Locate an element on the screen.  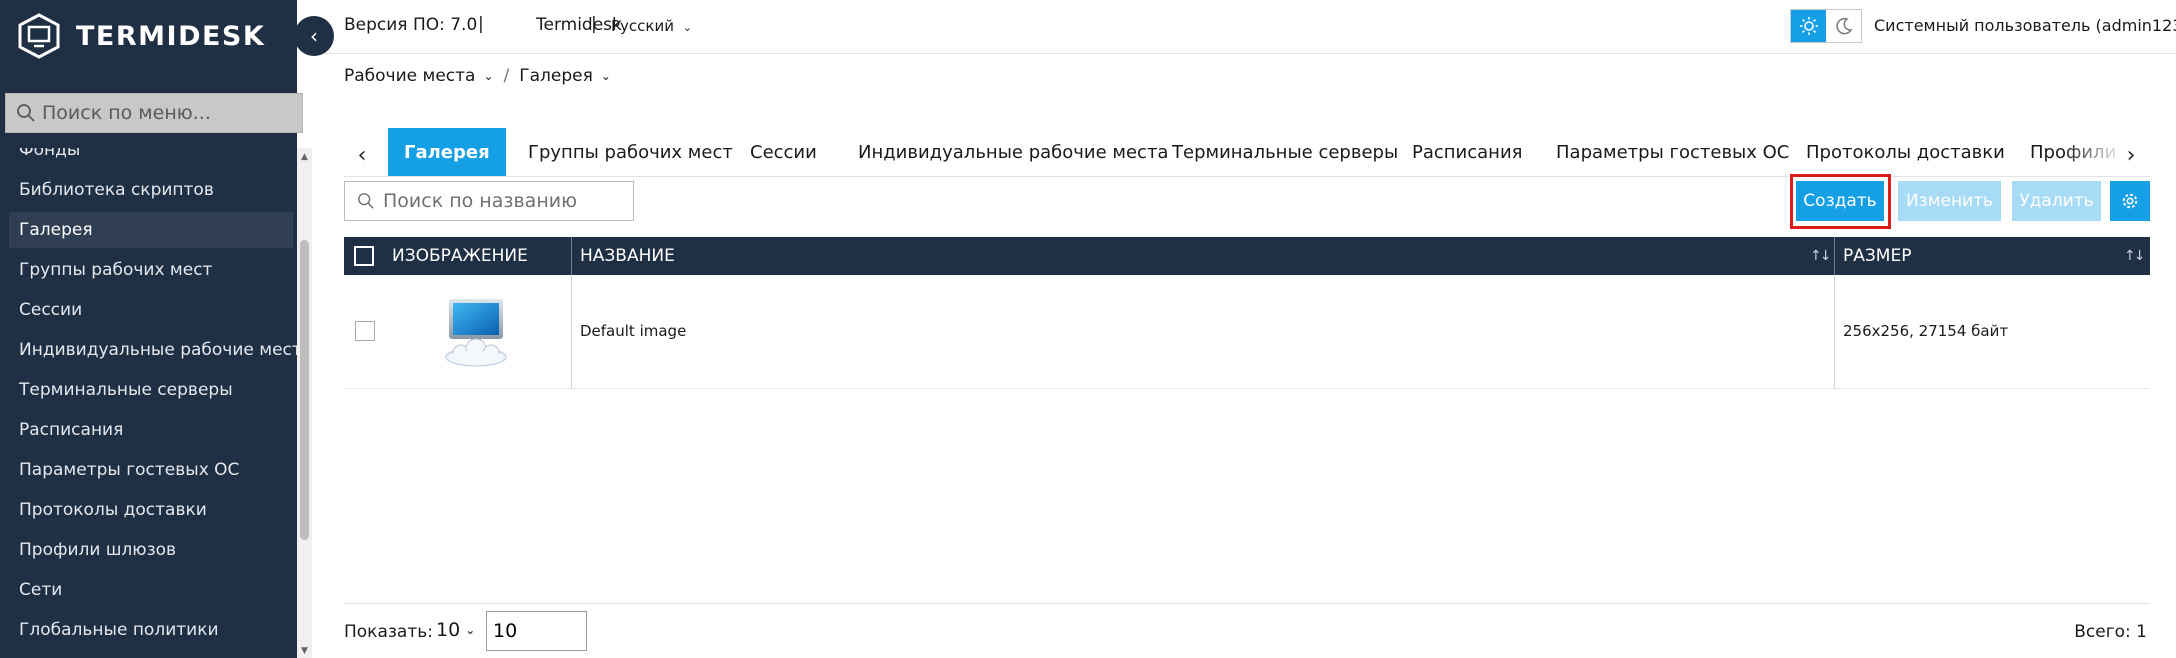
column-header-name: НАЗВАНИЕ is located at coordinates (627, 256).